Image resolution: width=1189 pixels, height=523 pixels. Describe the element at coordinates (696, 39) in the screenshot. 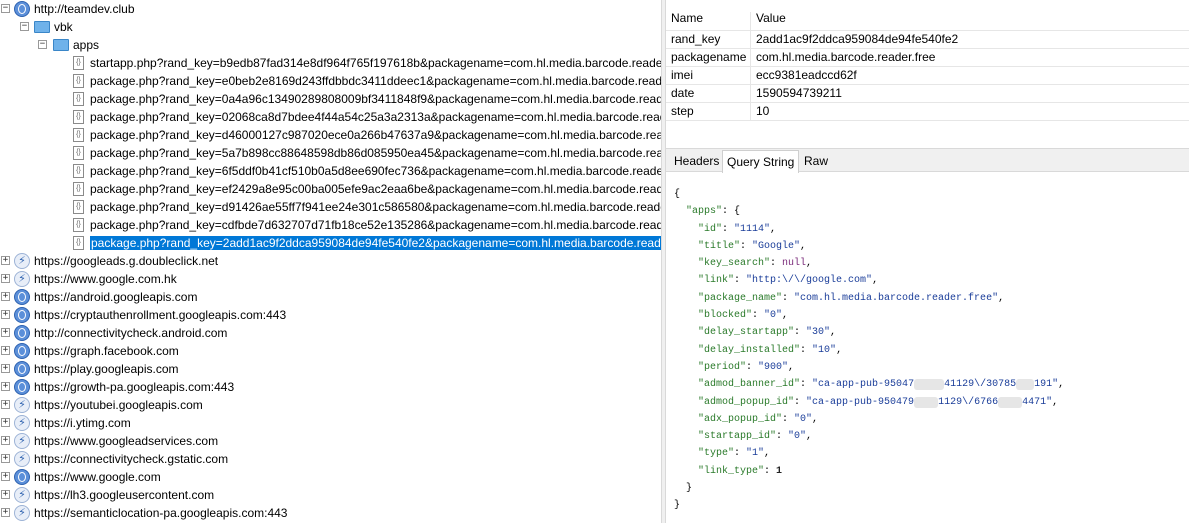

I see `grid-cell-name: rand_key` at that location.